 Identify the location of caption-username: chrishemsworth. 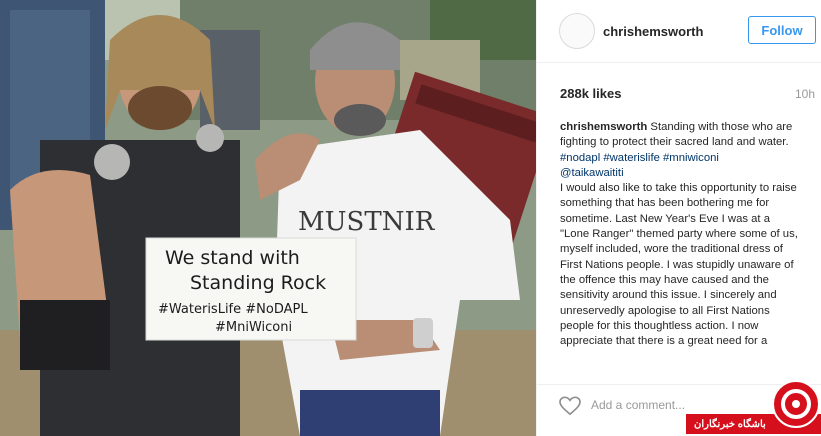
(603, 127).